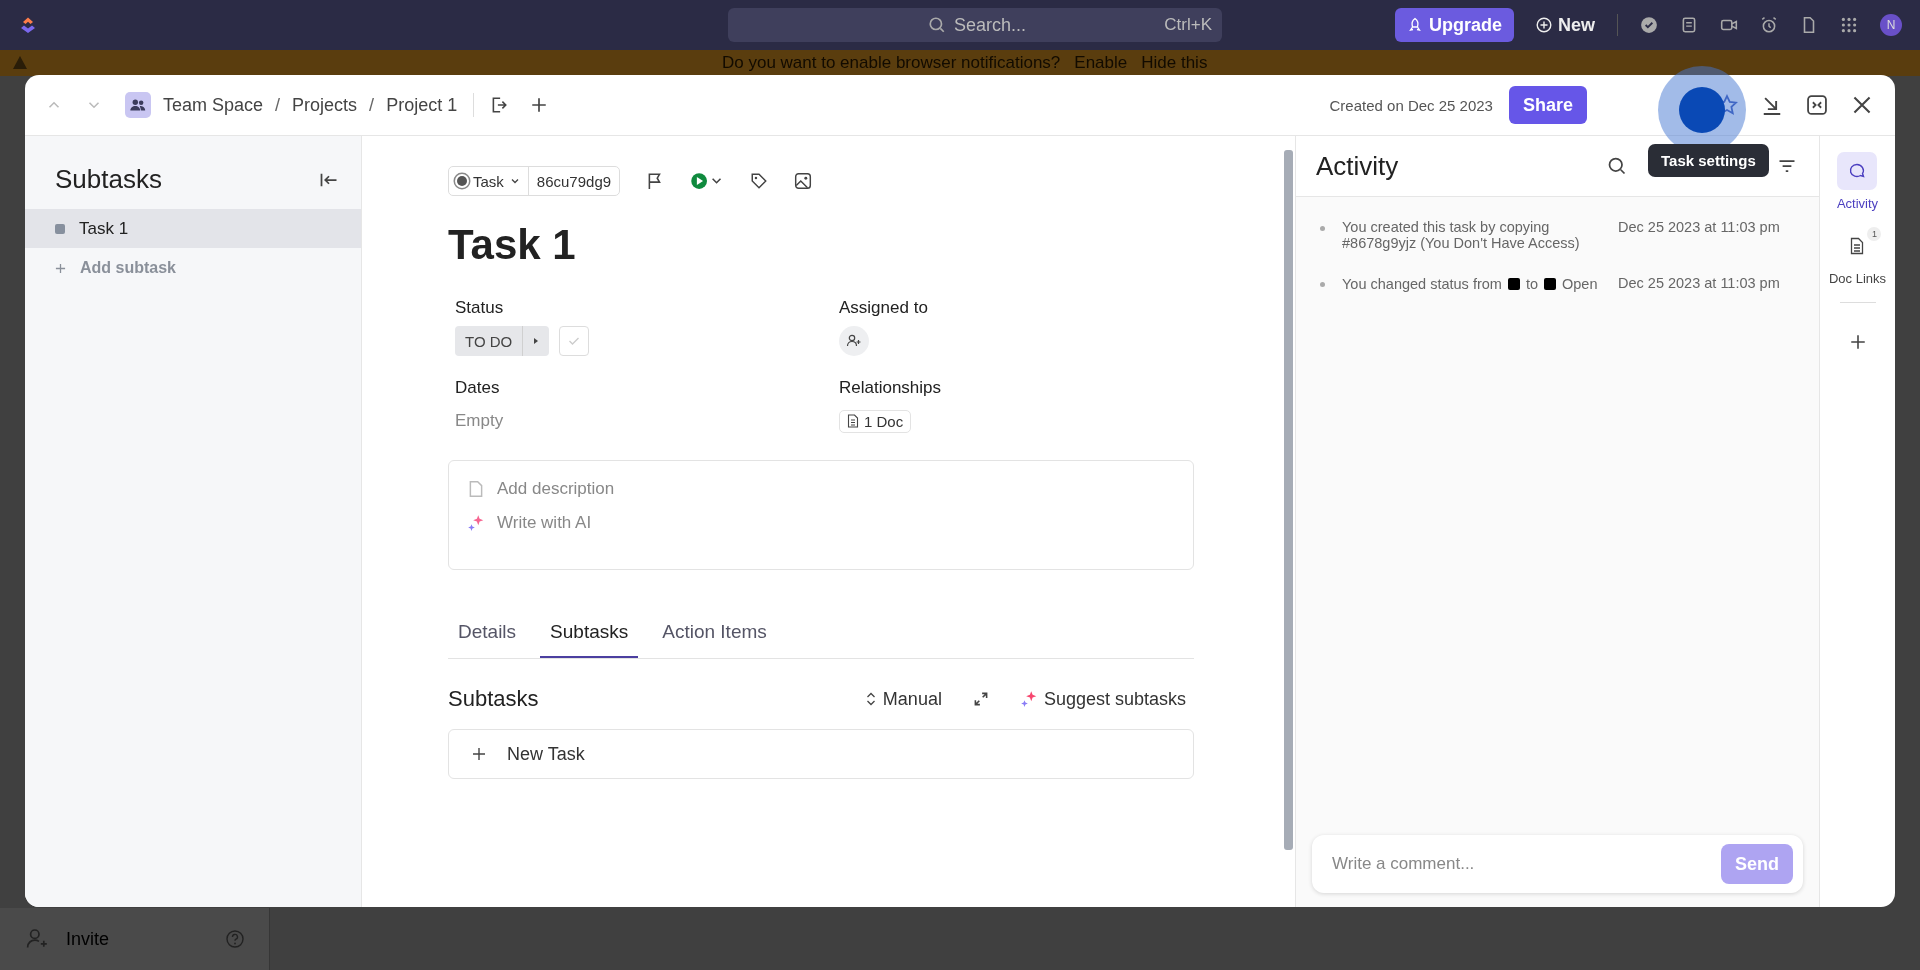 The image size is (1920, 970). I want to click on section-title: Subtasks, so click(493, 699).